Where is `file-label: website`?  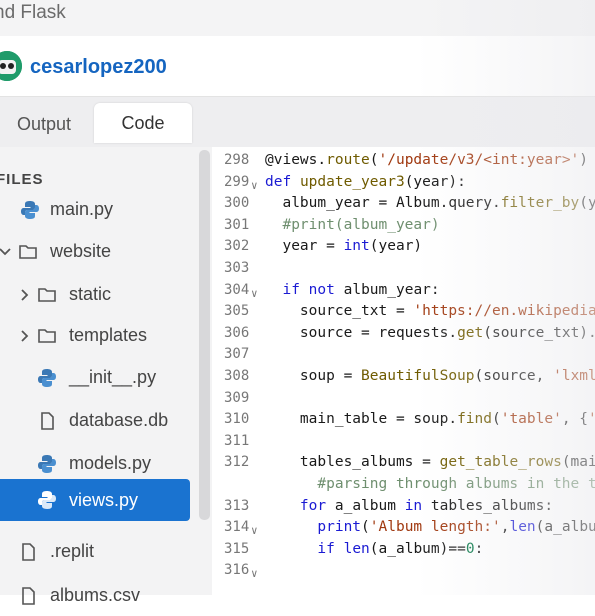 file-label: website is located at coordinates (81, 251).